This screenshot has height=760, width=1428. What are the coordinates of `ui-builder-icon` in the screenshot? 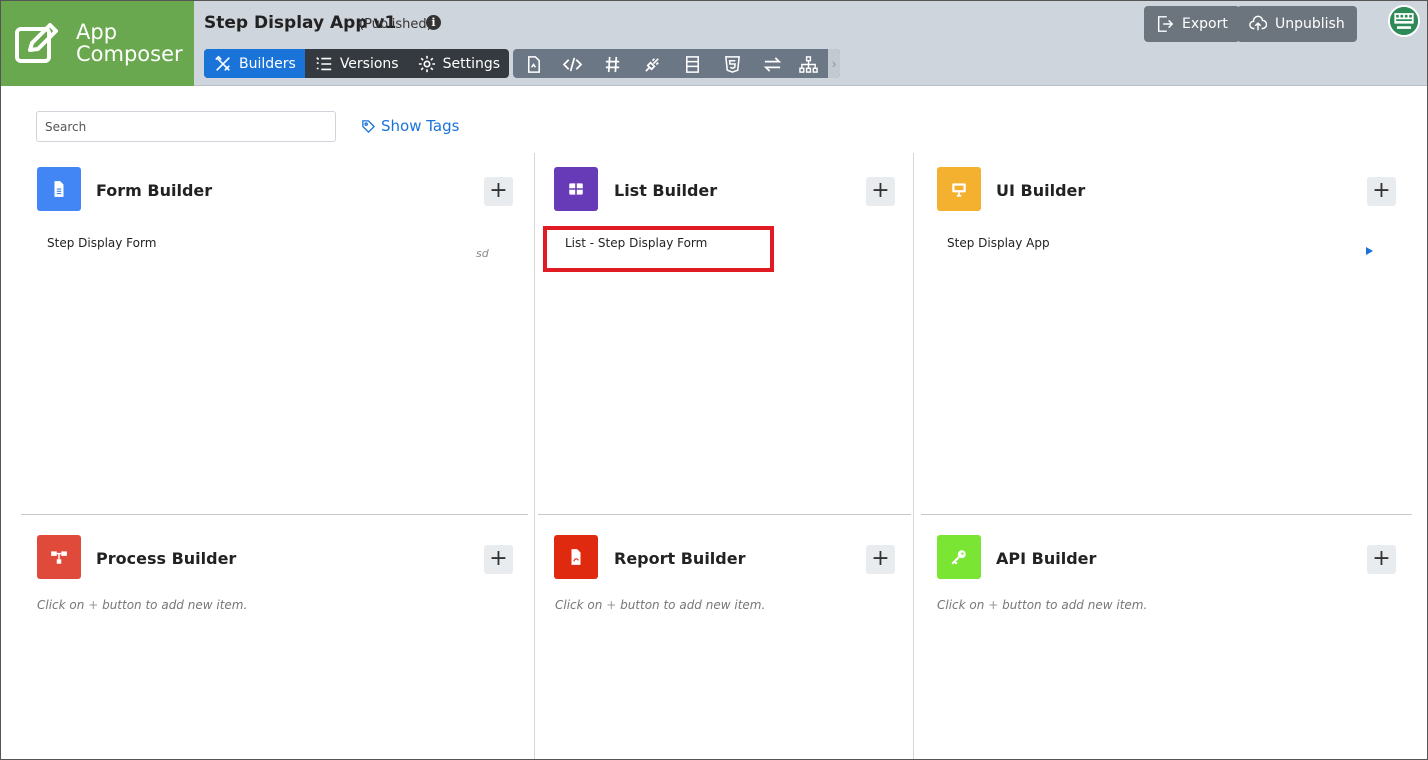 It's located at (959, 189).